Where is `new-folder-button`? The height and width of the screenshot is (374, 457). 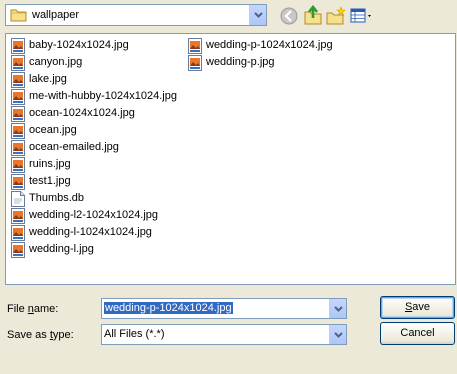
new-folder-button is located at coordinates (336, 16).